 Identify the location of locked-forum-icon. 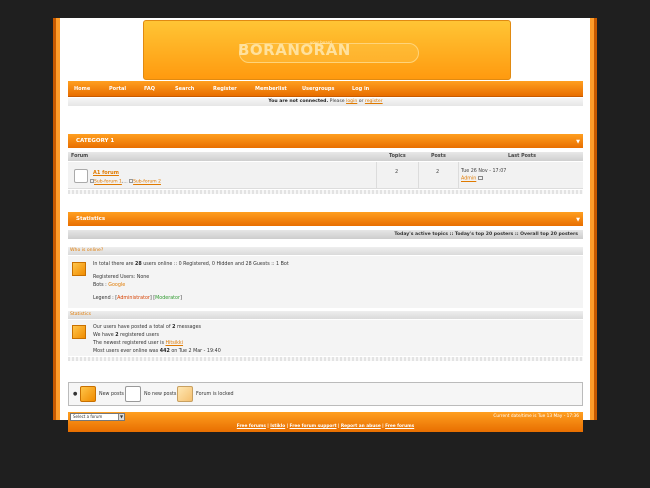
(185, 394).